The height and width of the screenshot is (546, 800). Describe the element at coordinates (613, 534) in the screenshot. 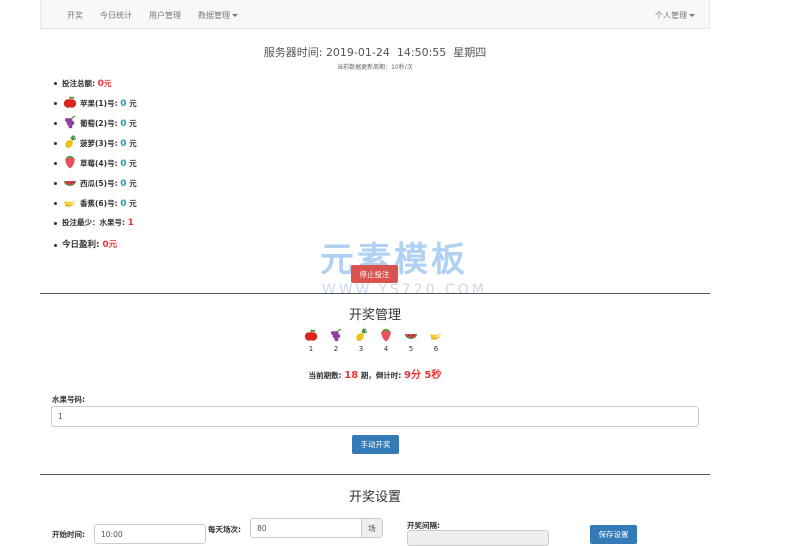

I see `save-settings-button: 保存设置` at that location.